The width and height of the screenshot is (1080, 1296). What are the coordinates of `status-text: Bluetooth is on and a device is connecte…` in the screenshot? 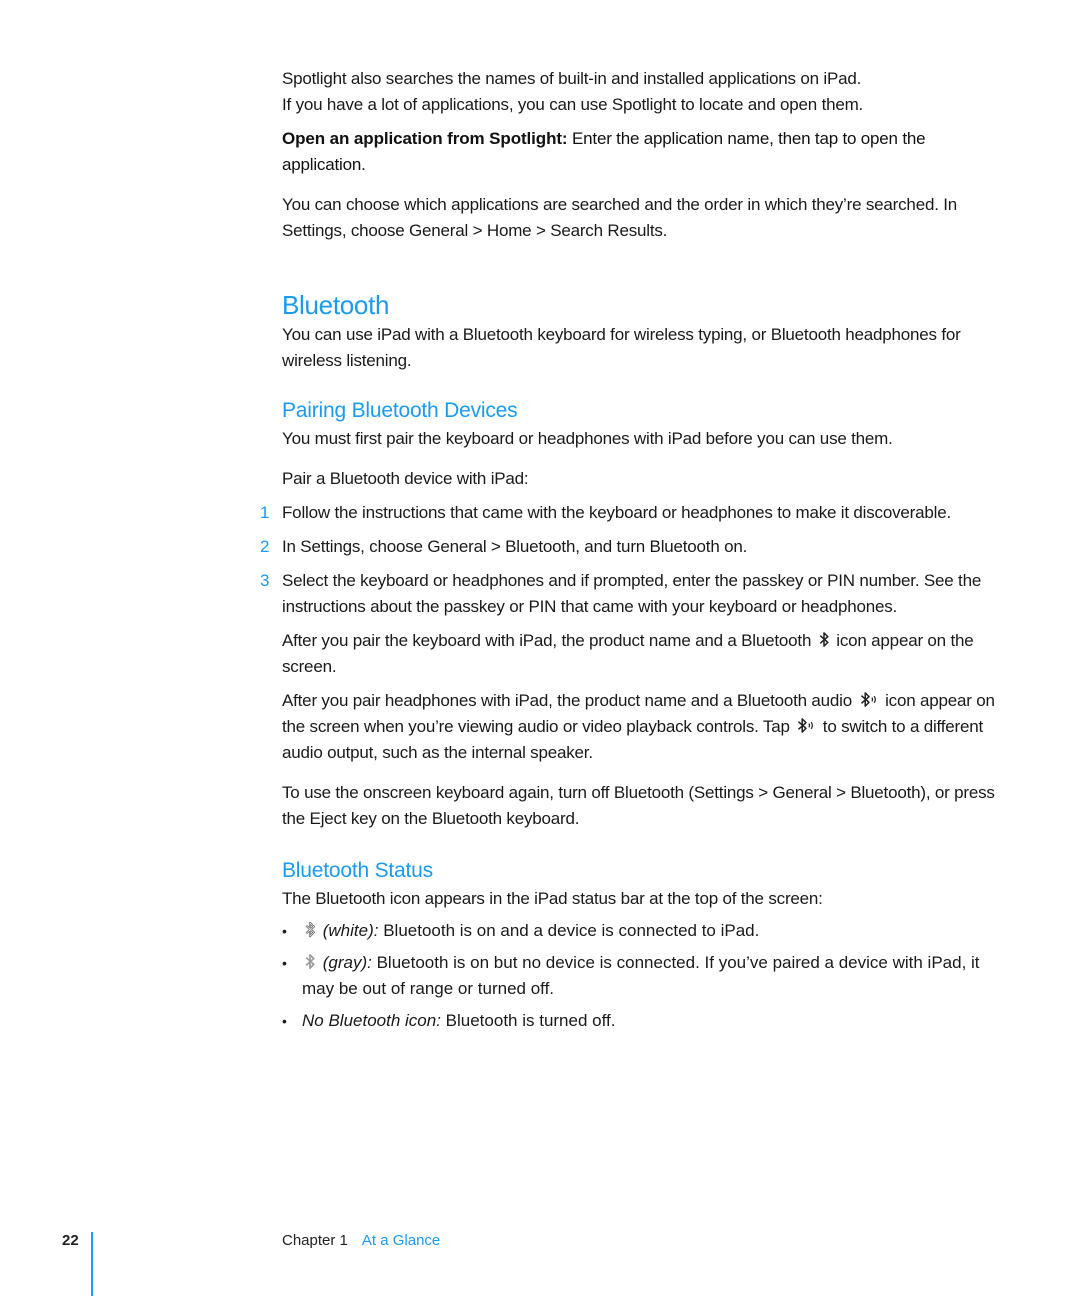 It's located at (571, 930).